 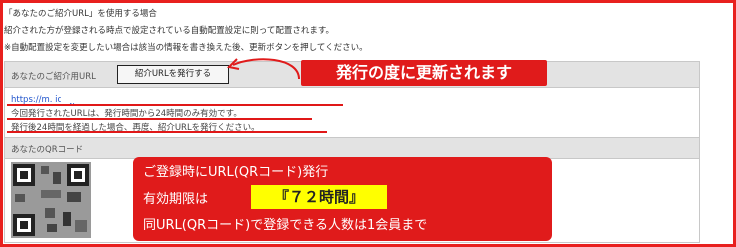 I want to click on url-underline, so click(x=175, y=105).